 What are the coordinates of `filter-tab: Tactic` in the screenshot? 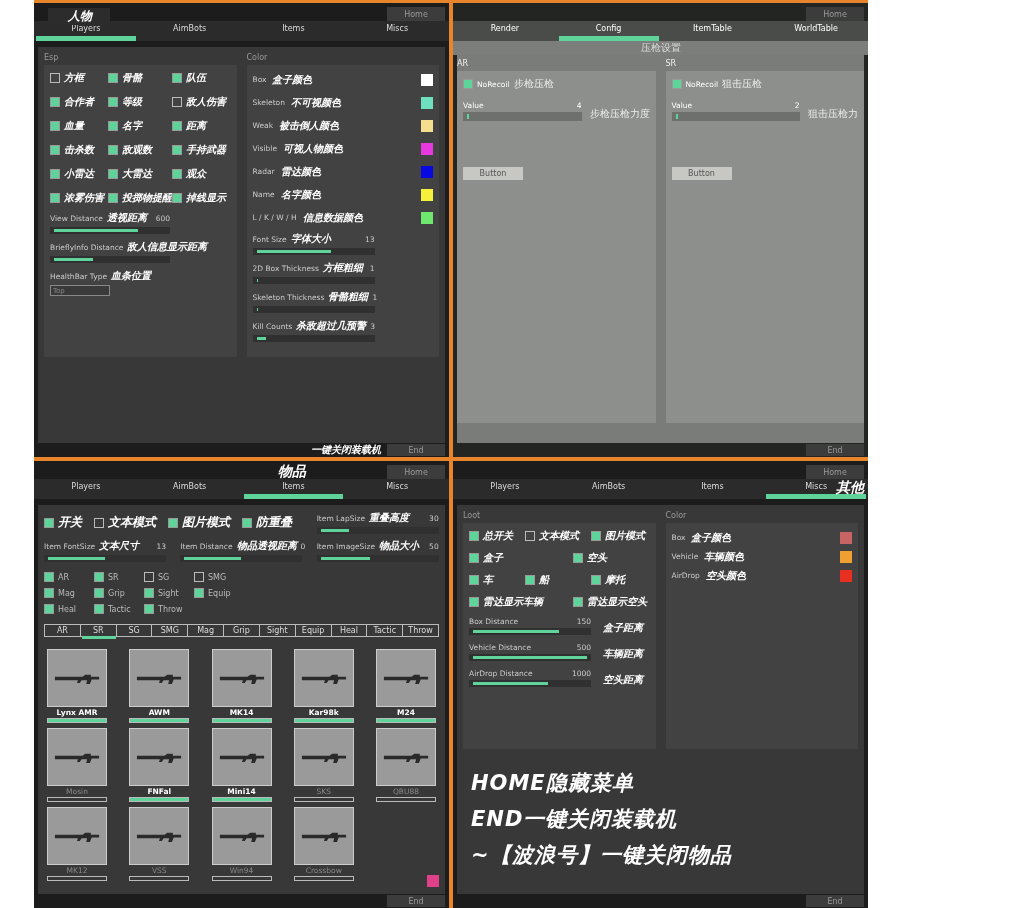 It's located at (385, 630).